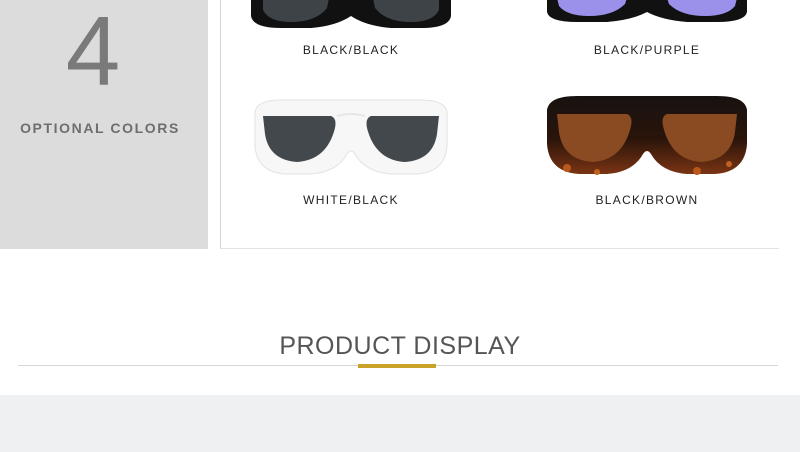  Describe the element at coordinates (397, 366) in the screenshot. I see `section-accent-bar` at that location.